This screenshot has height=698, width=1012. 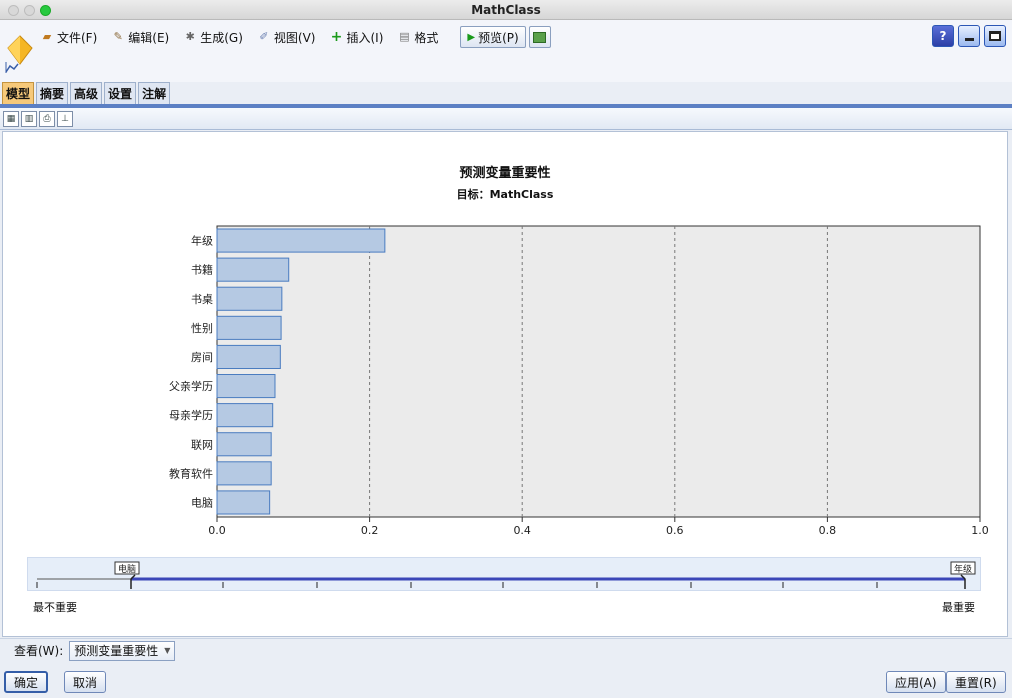 What do you see at coordinates (202, 444) in the screenshot?
I see `category-label: 联网` at bounding box center [202, 444].